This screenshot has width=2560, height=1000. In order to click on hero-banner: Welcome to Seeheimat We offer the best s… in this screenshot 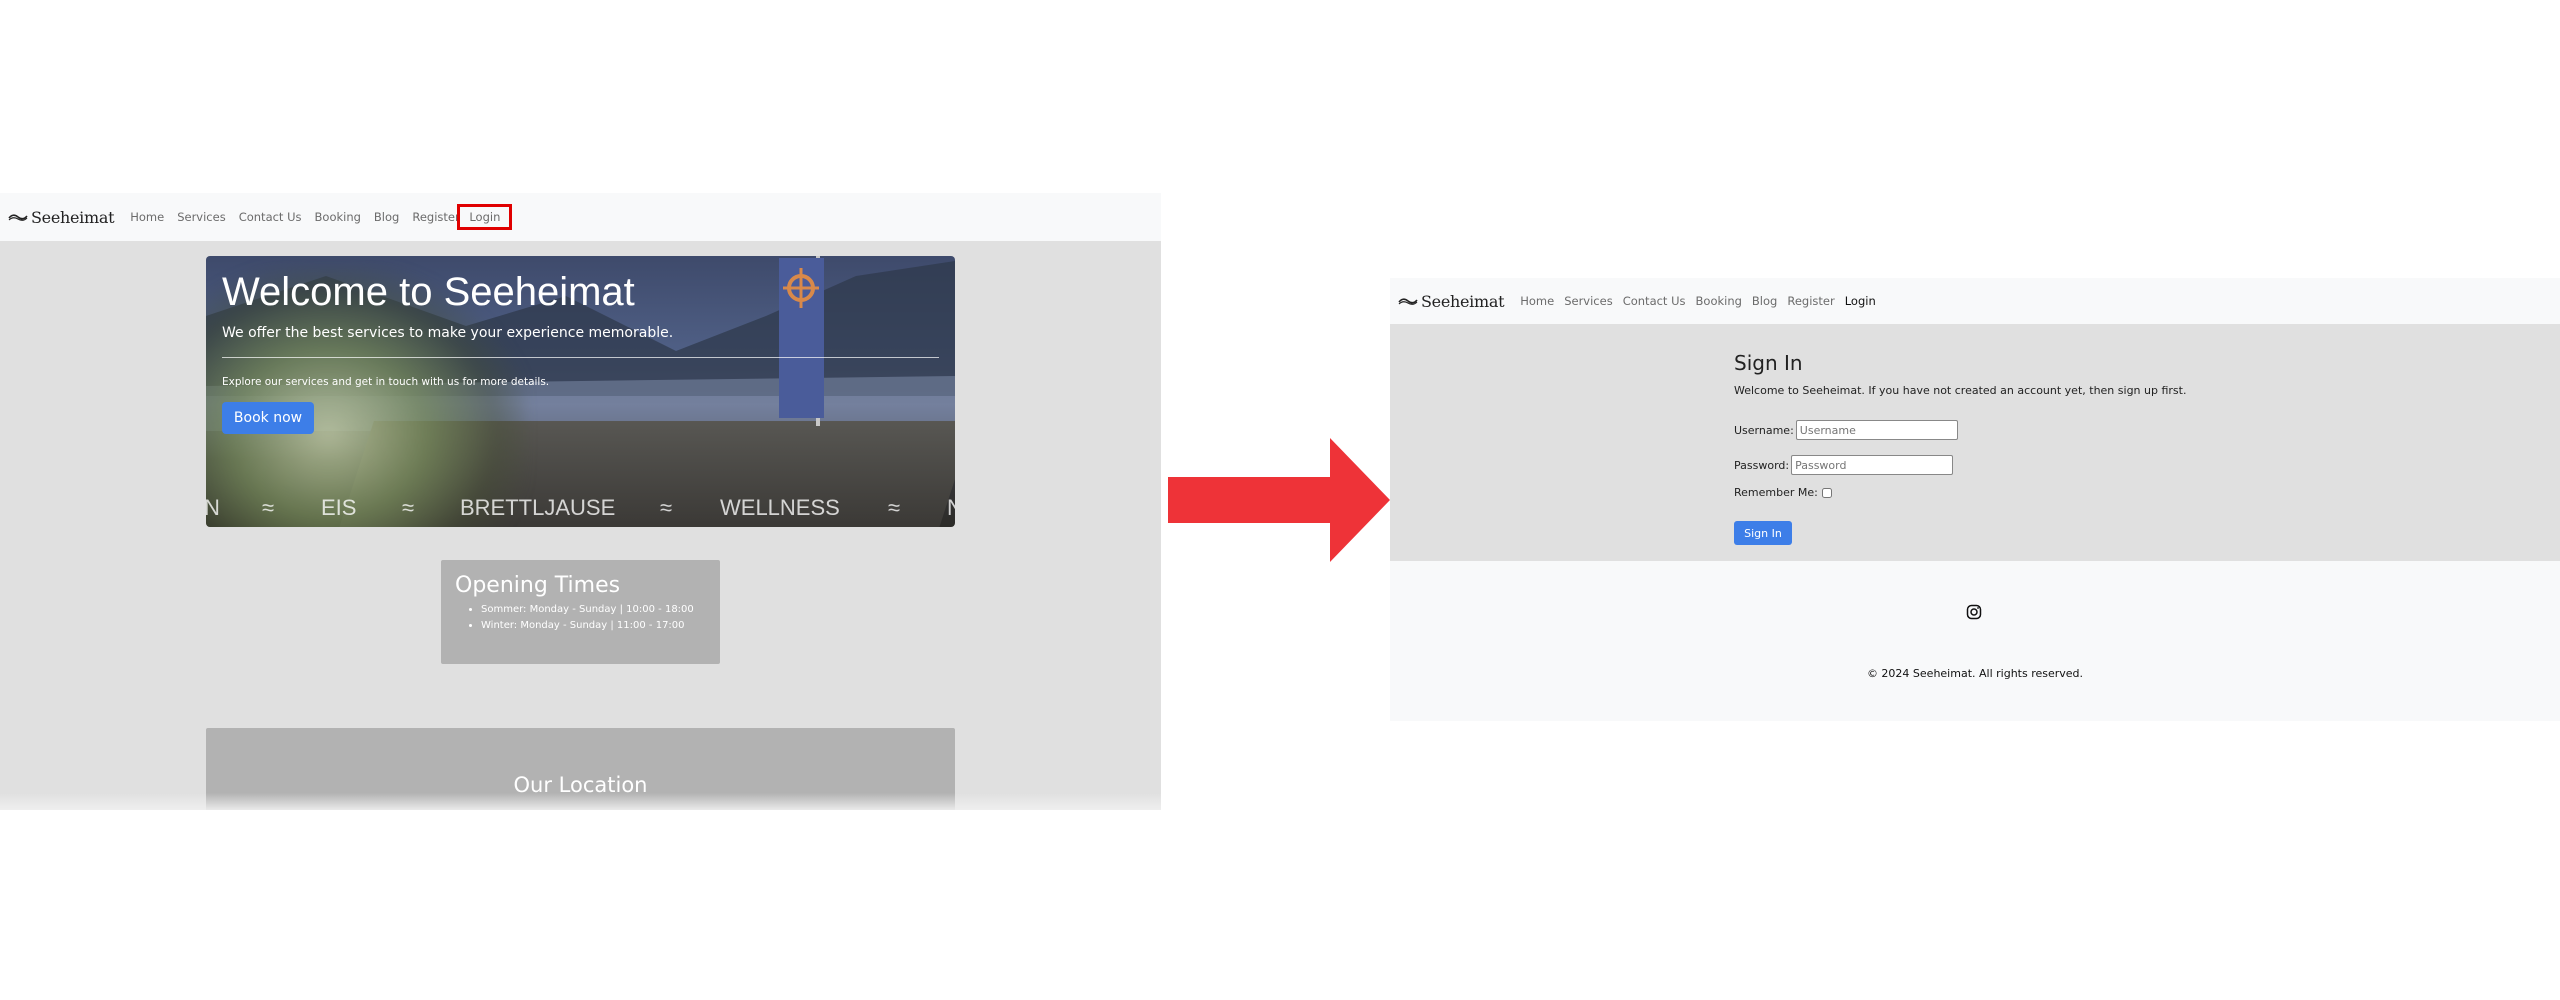, I will do `click(580, 391)`.